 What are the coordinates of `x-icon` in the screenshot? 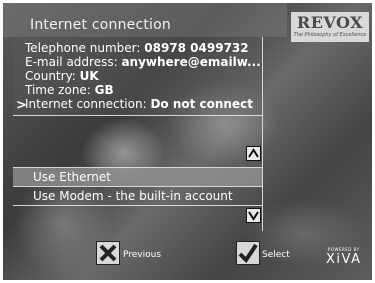 It's located at (108, 253).